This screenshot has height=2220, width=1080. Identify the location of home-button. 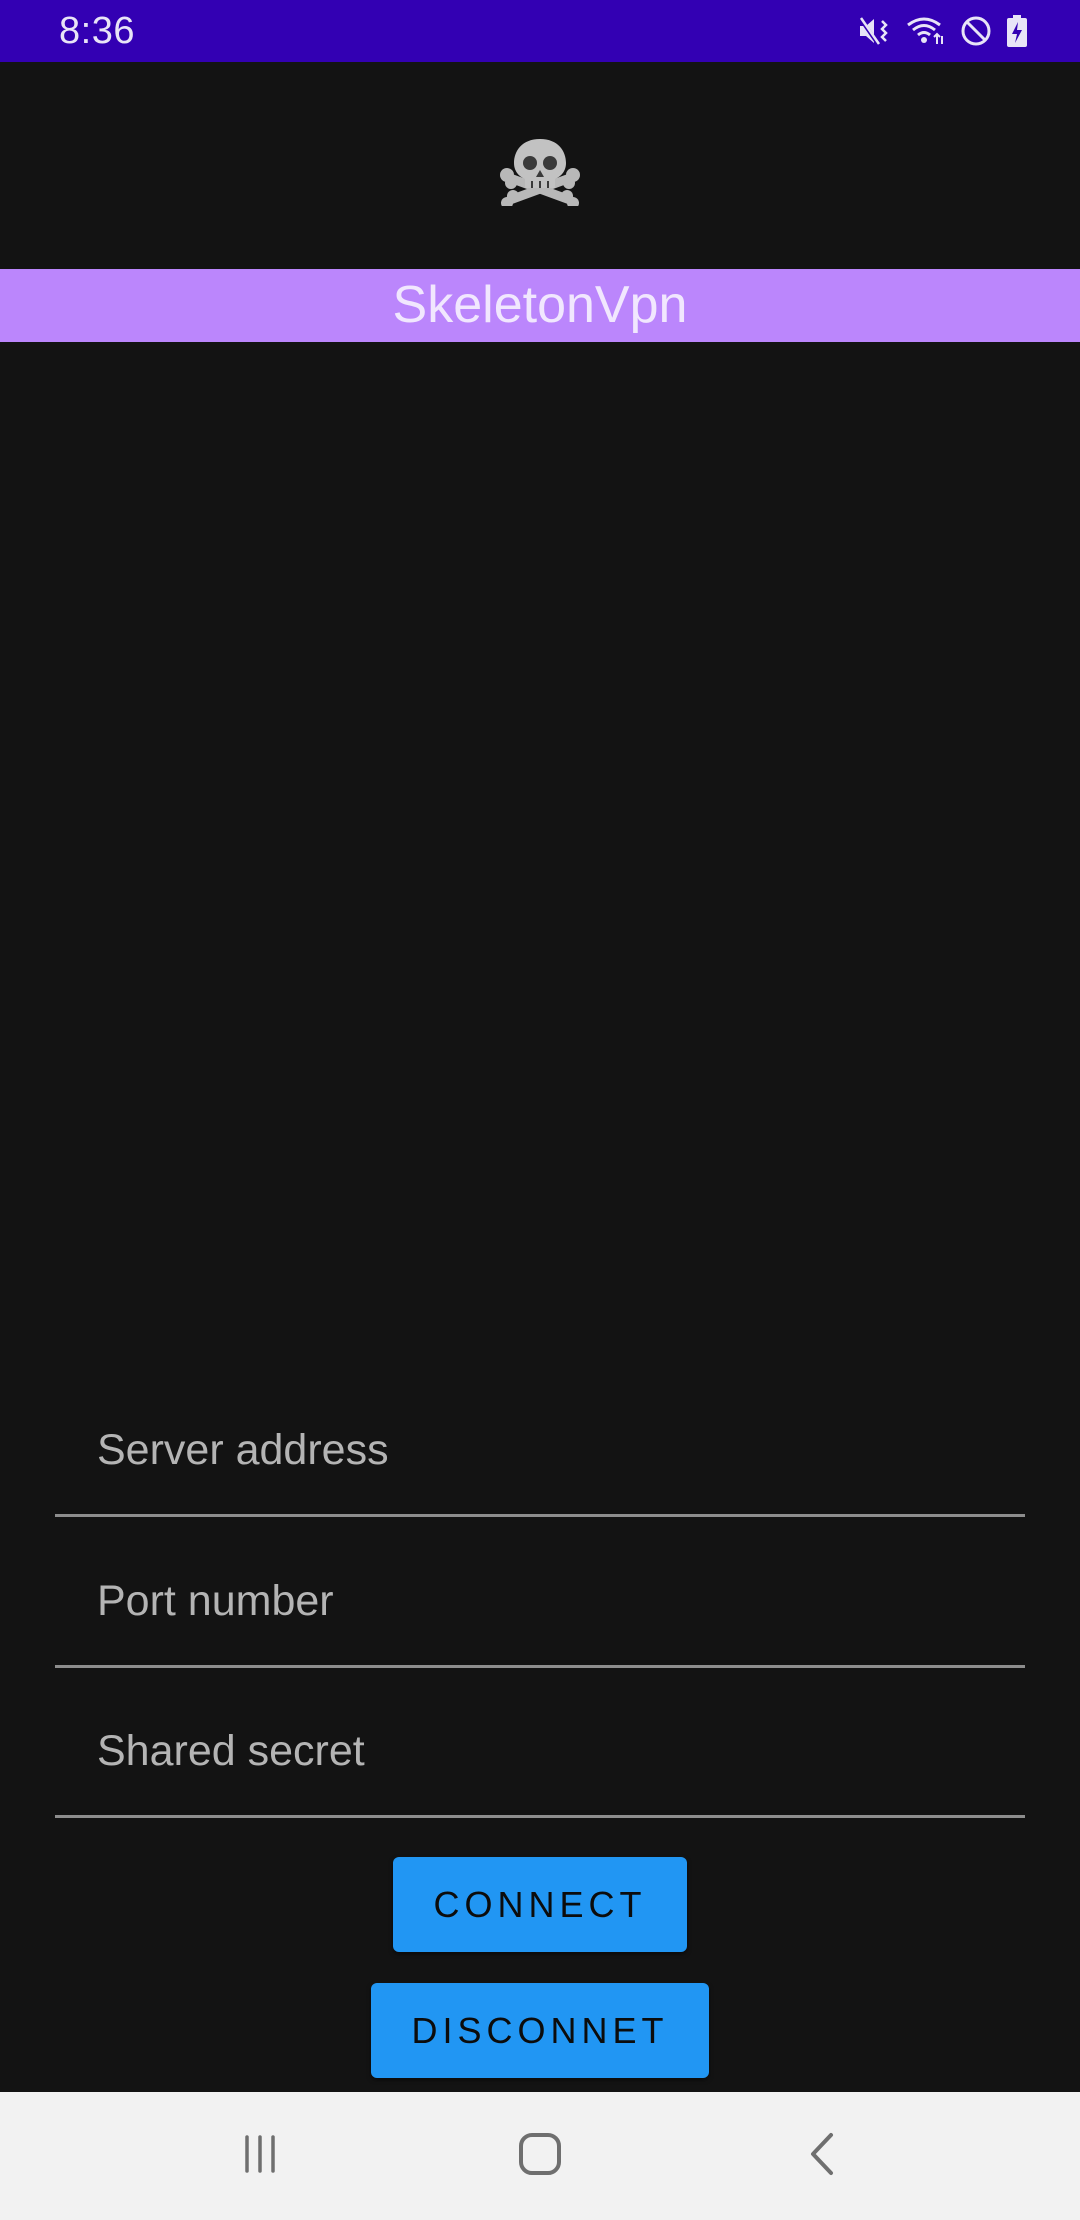
(540, 2156).